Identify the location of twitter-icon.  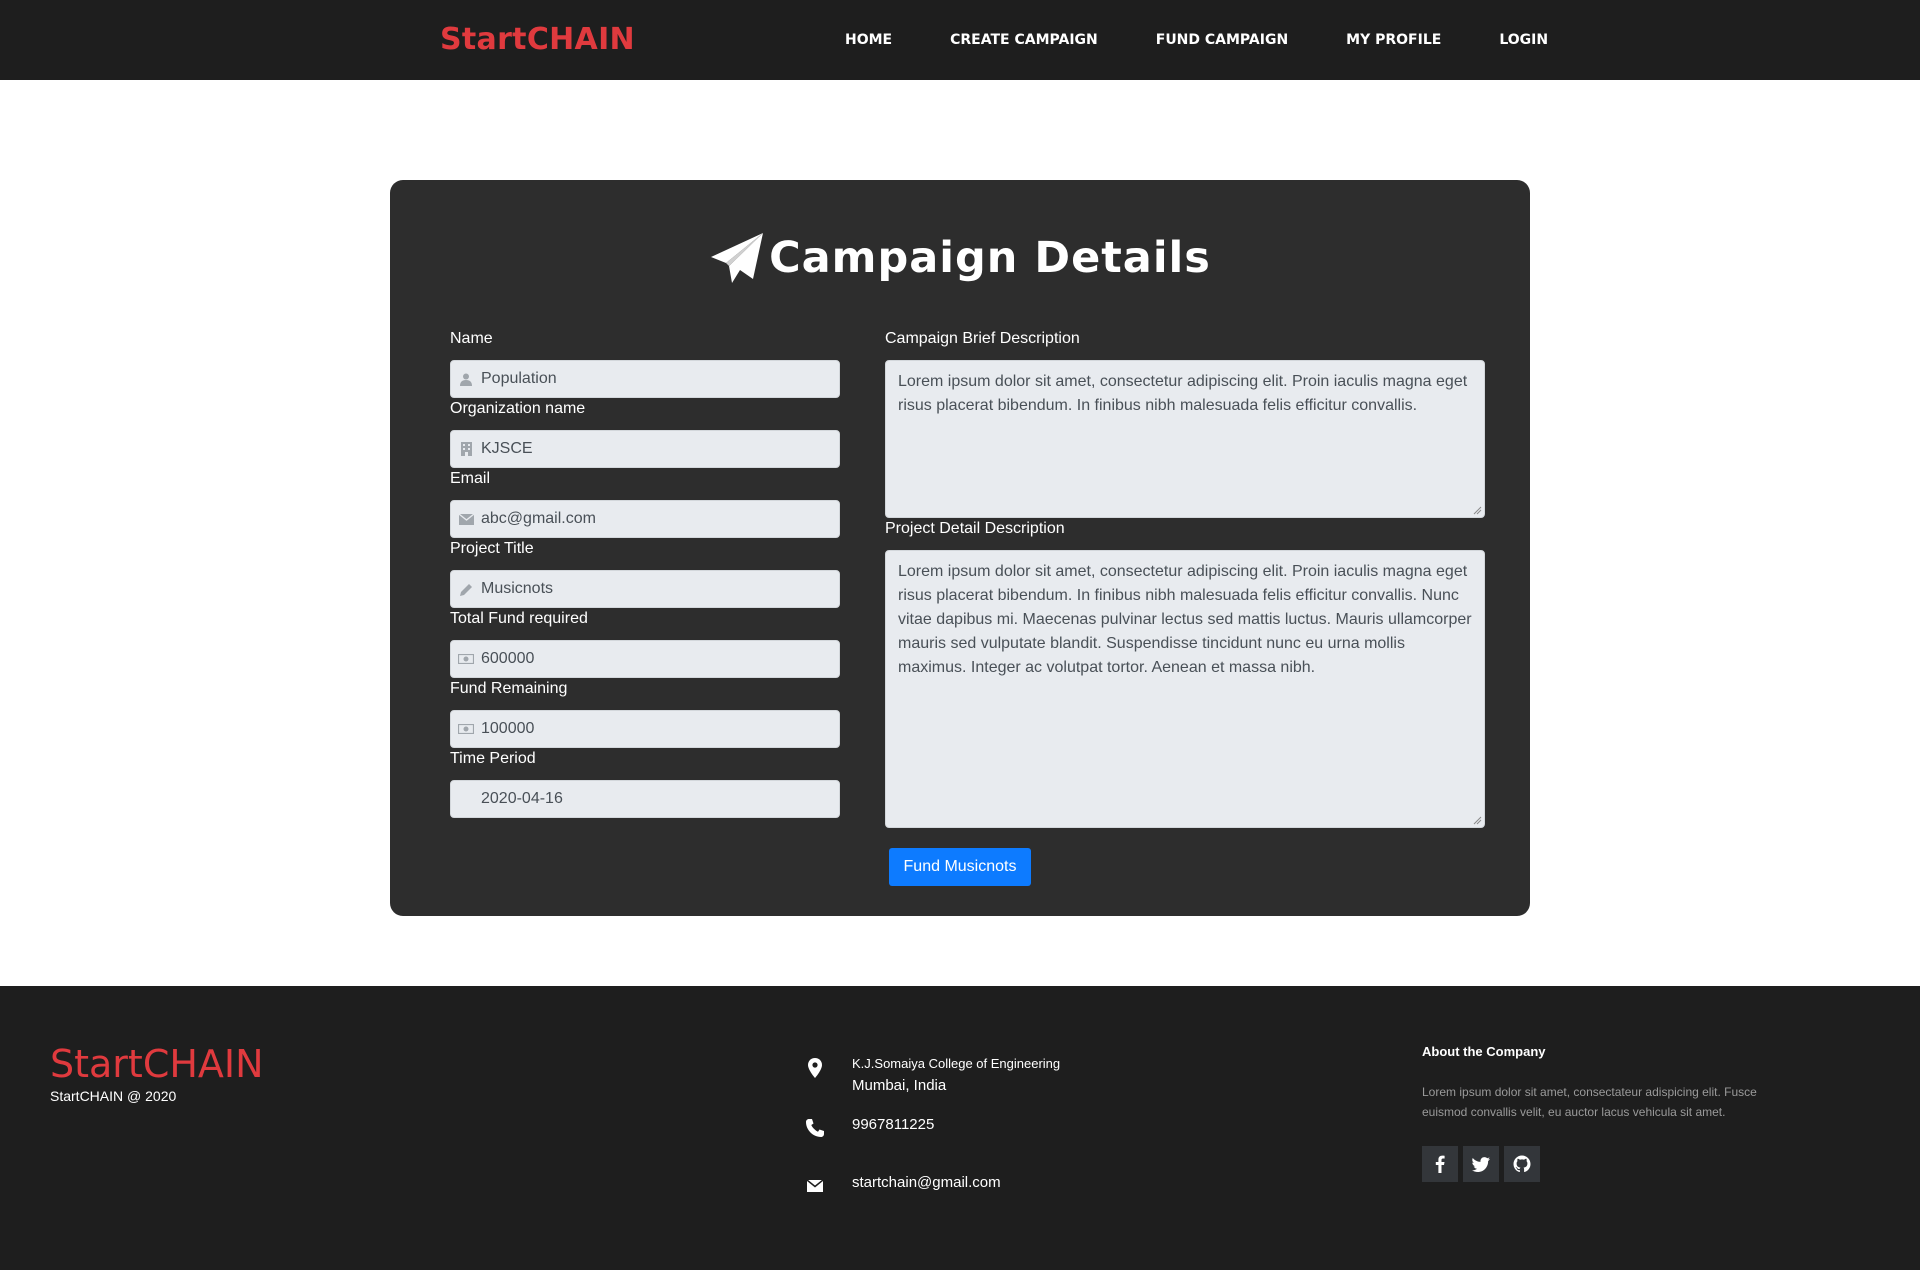
(1481, 1164).